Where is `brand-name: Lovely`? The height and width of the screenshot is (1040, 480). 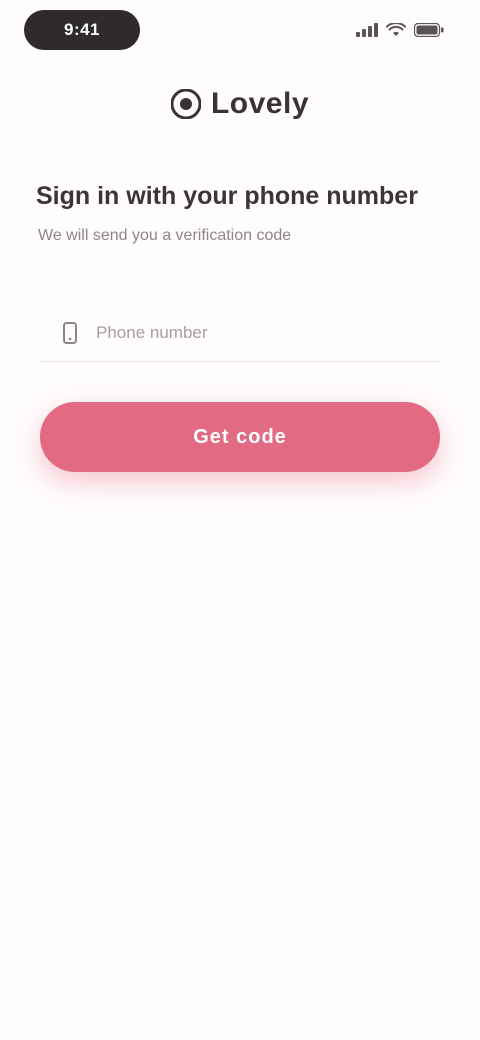
brand-name: Lovely is located at coordinates (260, 103).